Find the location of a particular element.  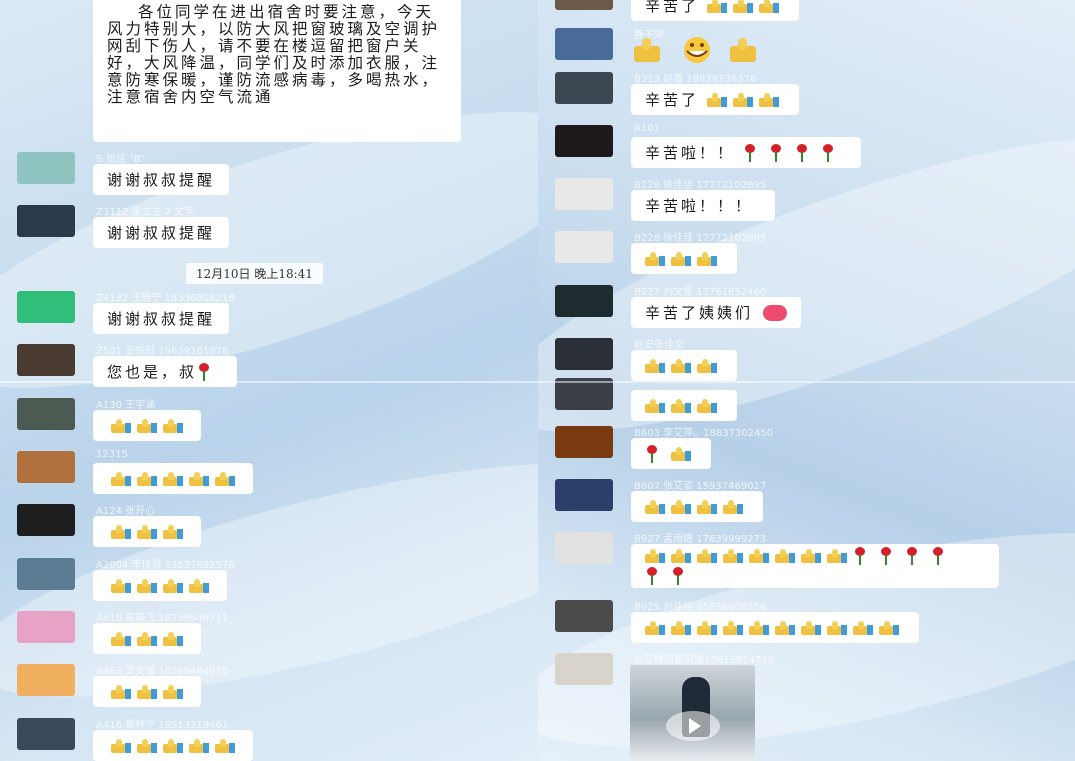

sender-name: A463 罗文瑾 18790484015 is located at coordinates (162, 671).